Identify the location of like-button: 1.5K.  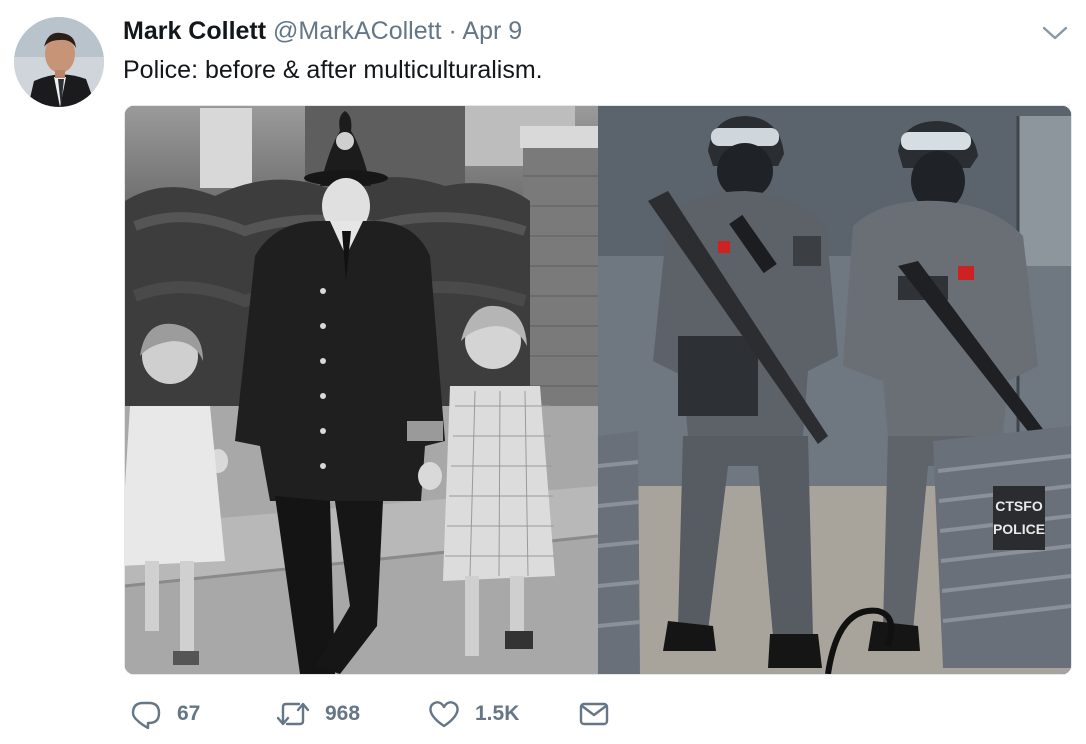
(473, 714).